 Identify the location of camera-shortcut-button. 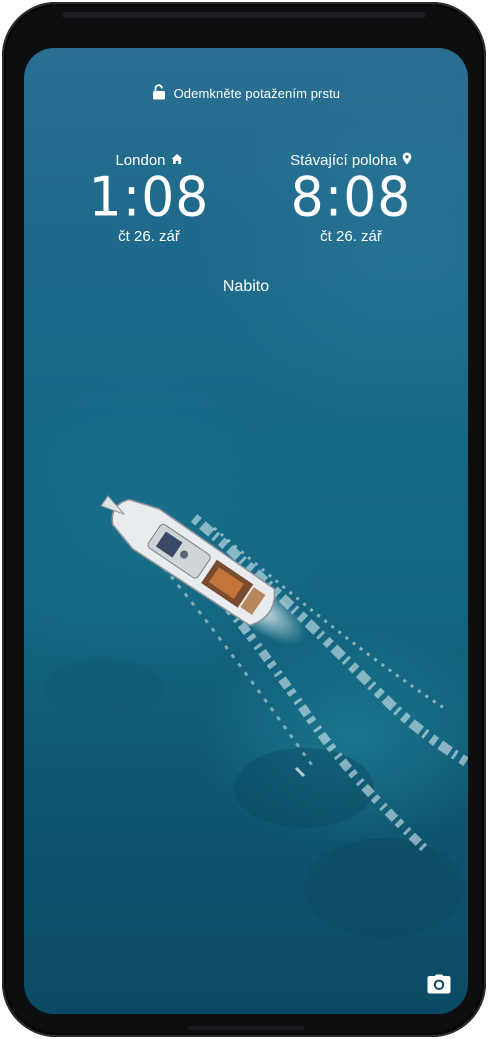
(439, 986).